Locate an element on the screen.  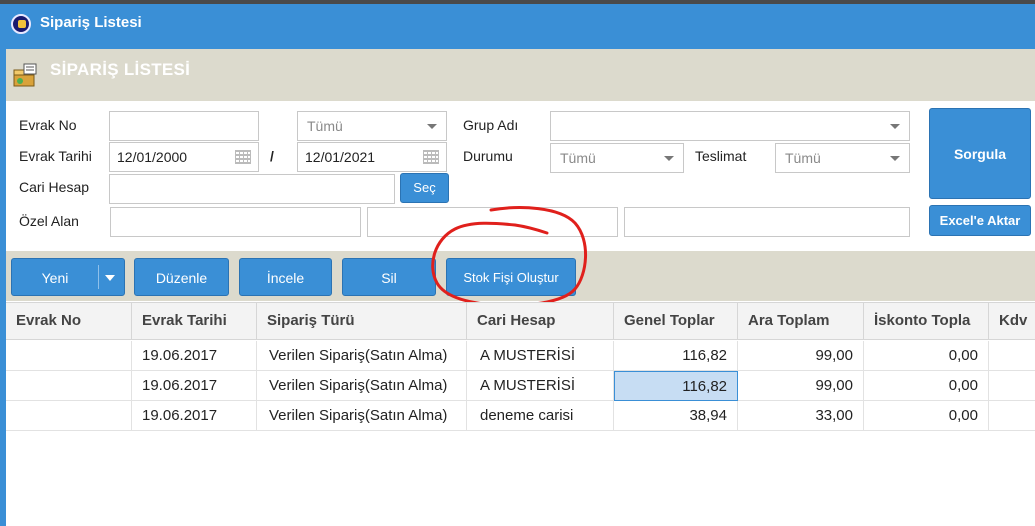
column-header-evrak-tarihi: Evrak Tarihi is located at coordinates (194, 321).